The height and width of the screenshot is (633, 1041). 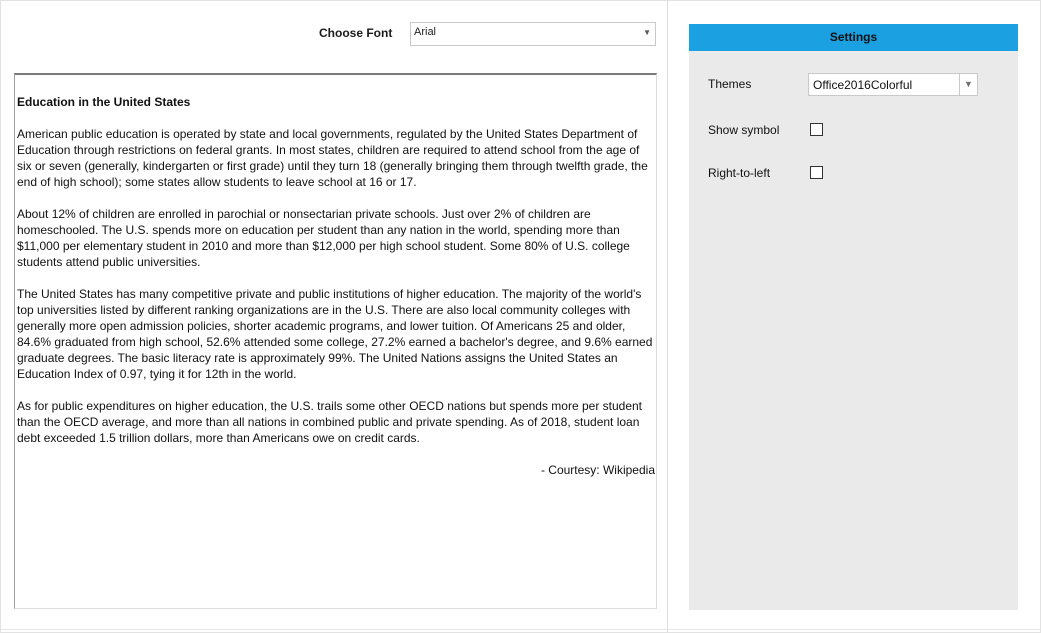 What do you see at coordinates (853, 37) in the screenshot?
I see `settings-header: Settings` at bounding box center [853, 37].